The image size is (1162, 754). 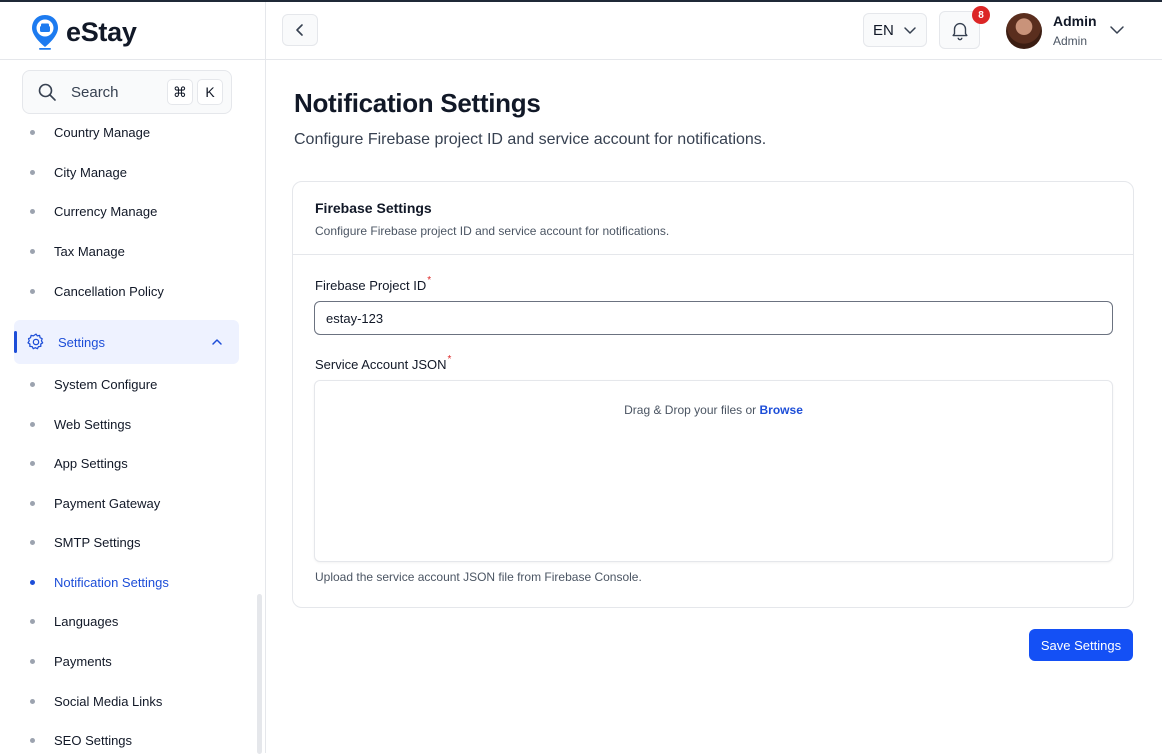 I want to click on top-header: EN 8 Admin Admin, so click(x=714, y=31).